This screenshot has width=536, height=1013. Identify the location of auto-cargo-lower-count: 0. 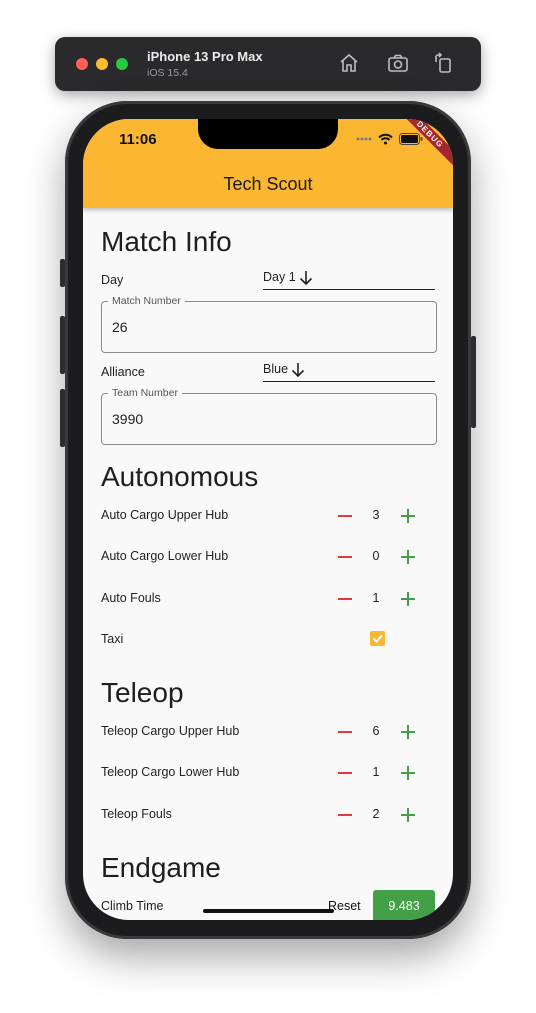
(376, 556).